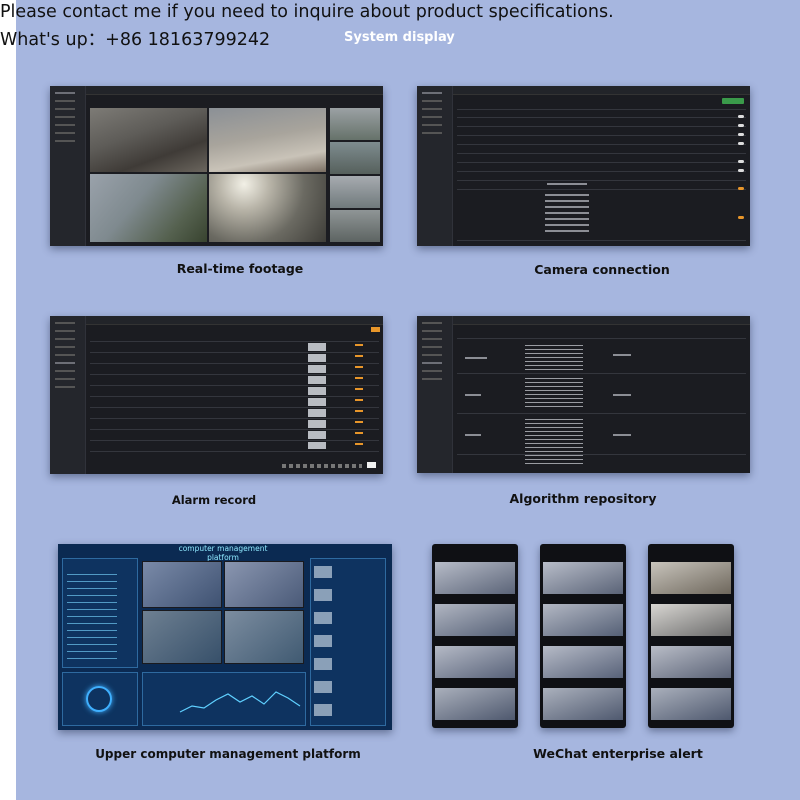 Image resolution: width=800 pixels, height=800 pixels. Describe the element at coordinates (322, 466) in the screenshot. I see `pagination` at that location.